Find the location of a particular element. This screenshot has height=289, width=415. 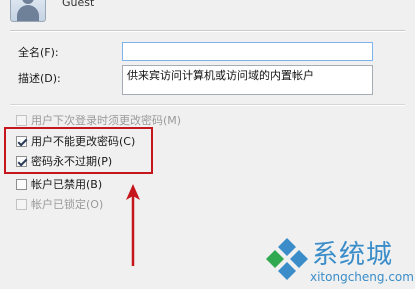

diamond-logo-icon is located at coordinates (287, 259).